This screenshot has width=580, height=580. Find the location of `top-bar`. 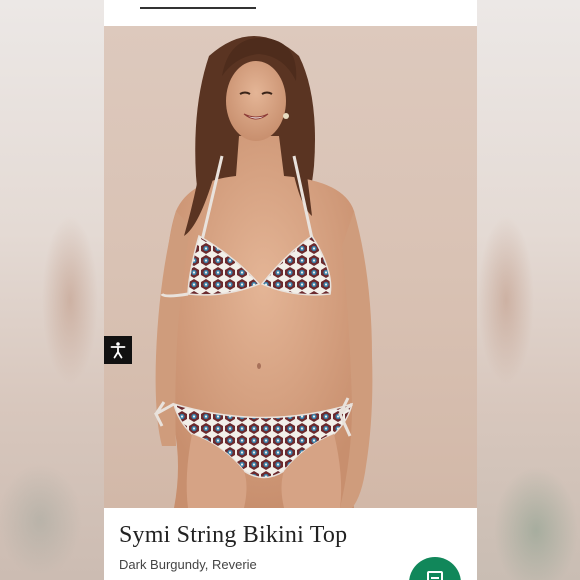

top-bar is located at coordinates (290, 13).